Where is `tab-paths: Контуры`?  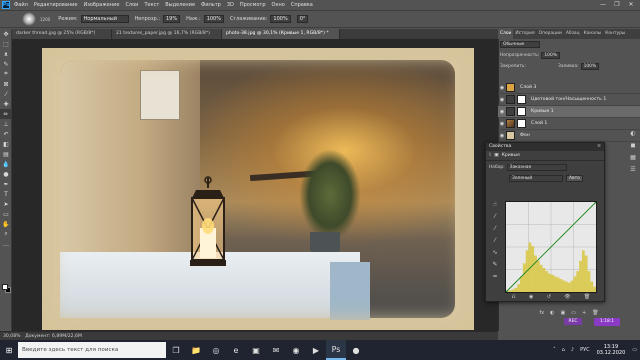 tab-paths: Контуры is located at coordinates (615, 34).